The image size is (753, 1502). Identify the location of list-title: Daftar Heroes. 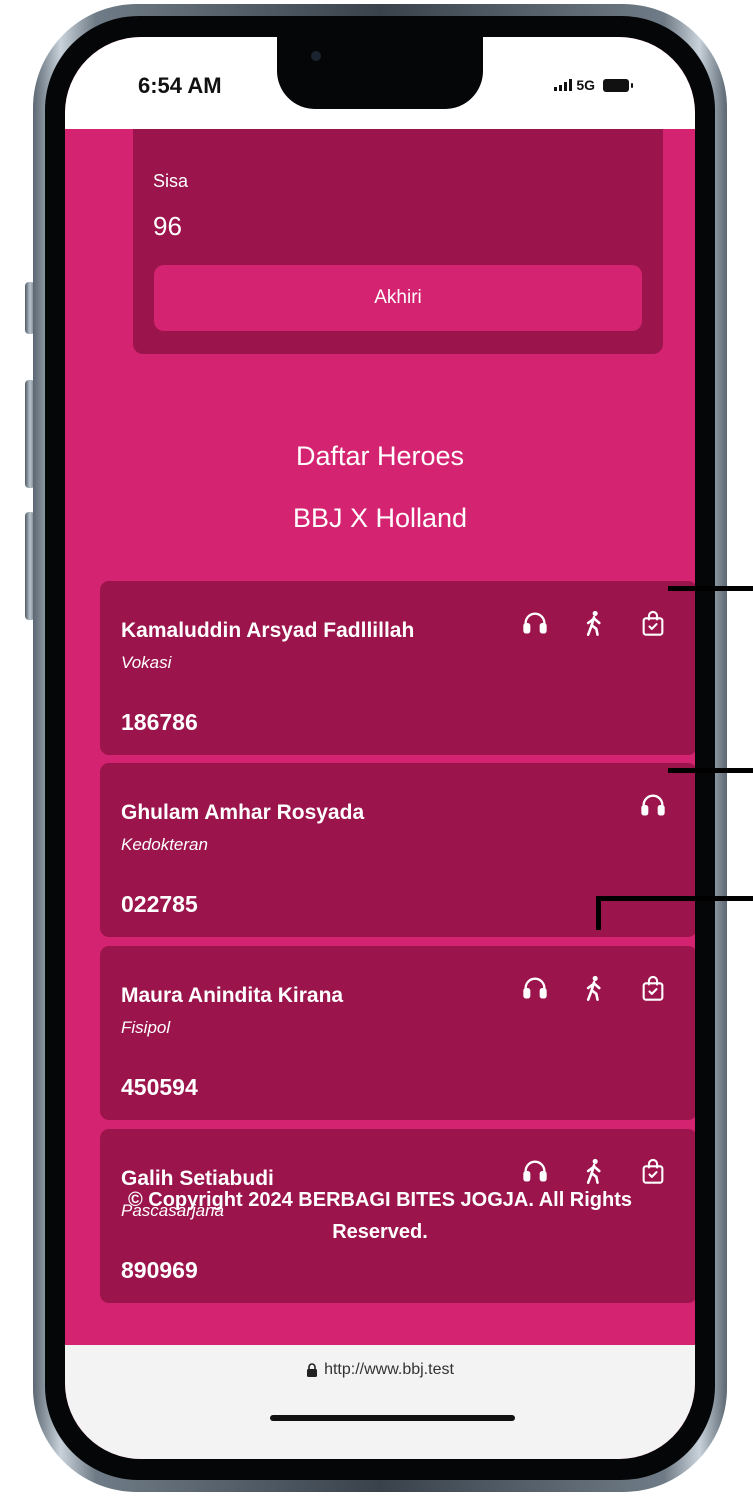
(380, 456).